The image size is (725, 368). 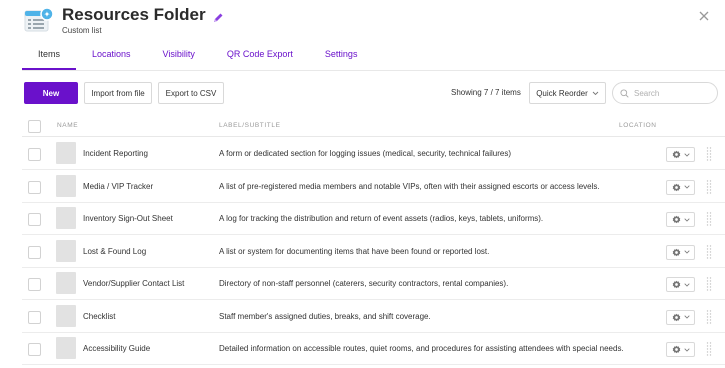 What do you see at coordinates (34, 126) in the screenshot?
I see `select-all-checkbox` at bounding box center [34, 126].